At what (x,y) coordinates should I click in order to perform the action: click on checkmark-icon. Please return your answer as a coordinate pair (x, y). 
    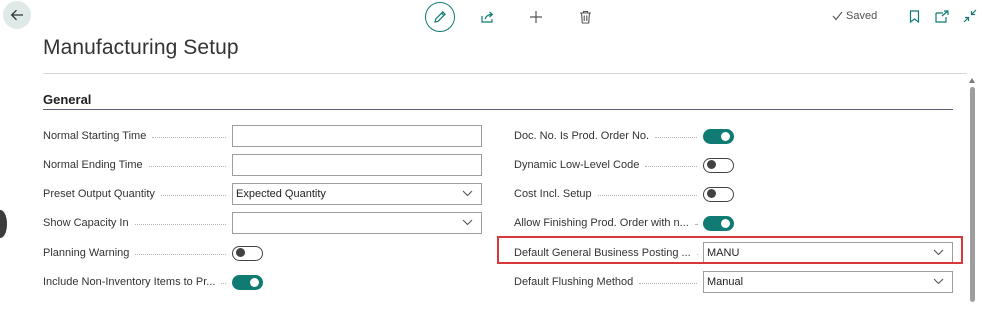
    Looking at the image, I should click on (837, 16).